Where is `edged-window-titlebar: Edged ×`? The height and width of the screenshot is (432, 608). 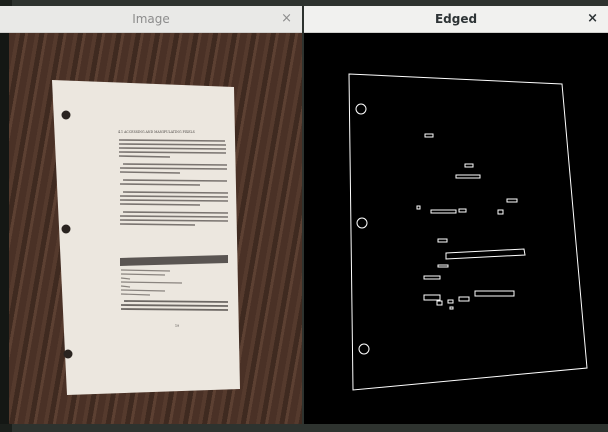
edged-window-titlebar: Edged × is located at coordinates (456, 19).